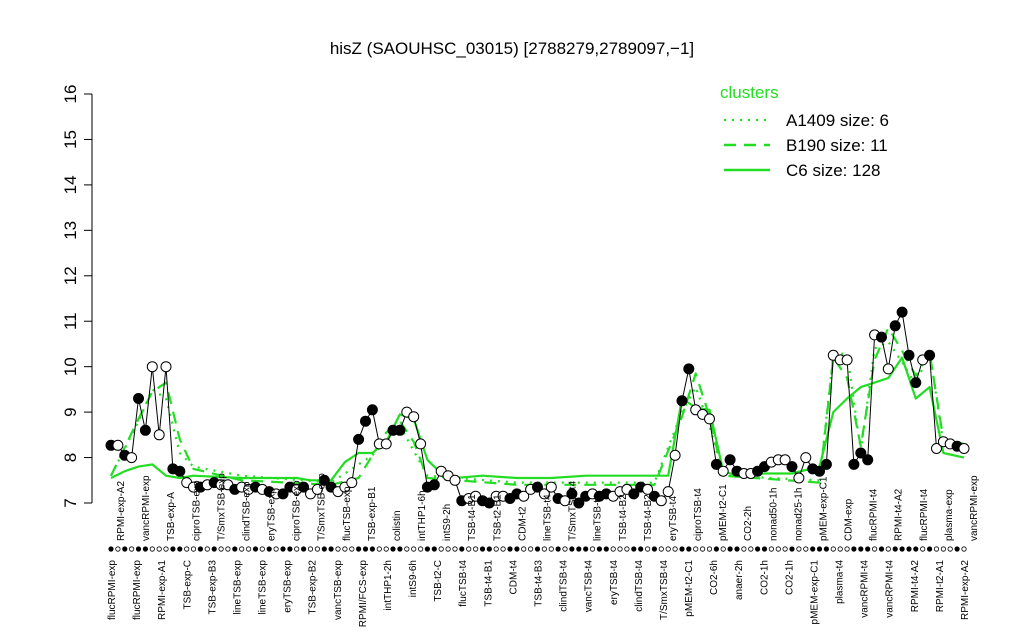  I want to click on x-label-top: pMEM-exp-C1, so click(824, 508).